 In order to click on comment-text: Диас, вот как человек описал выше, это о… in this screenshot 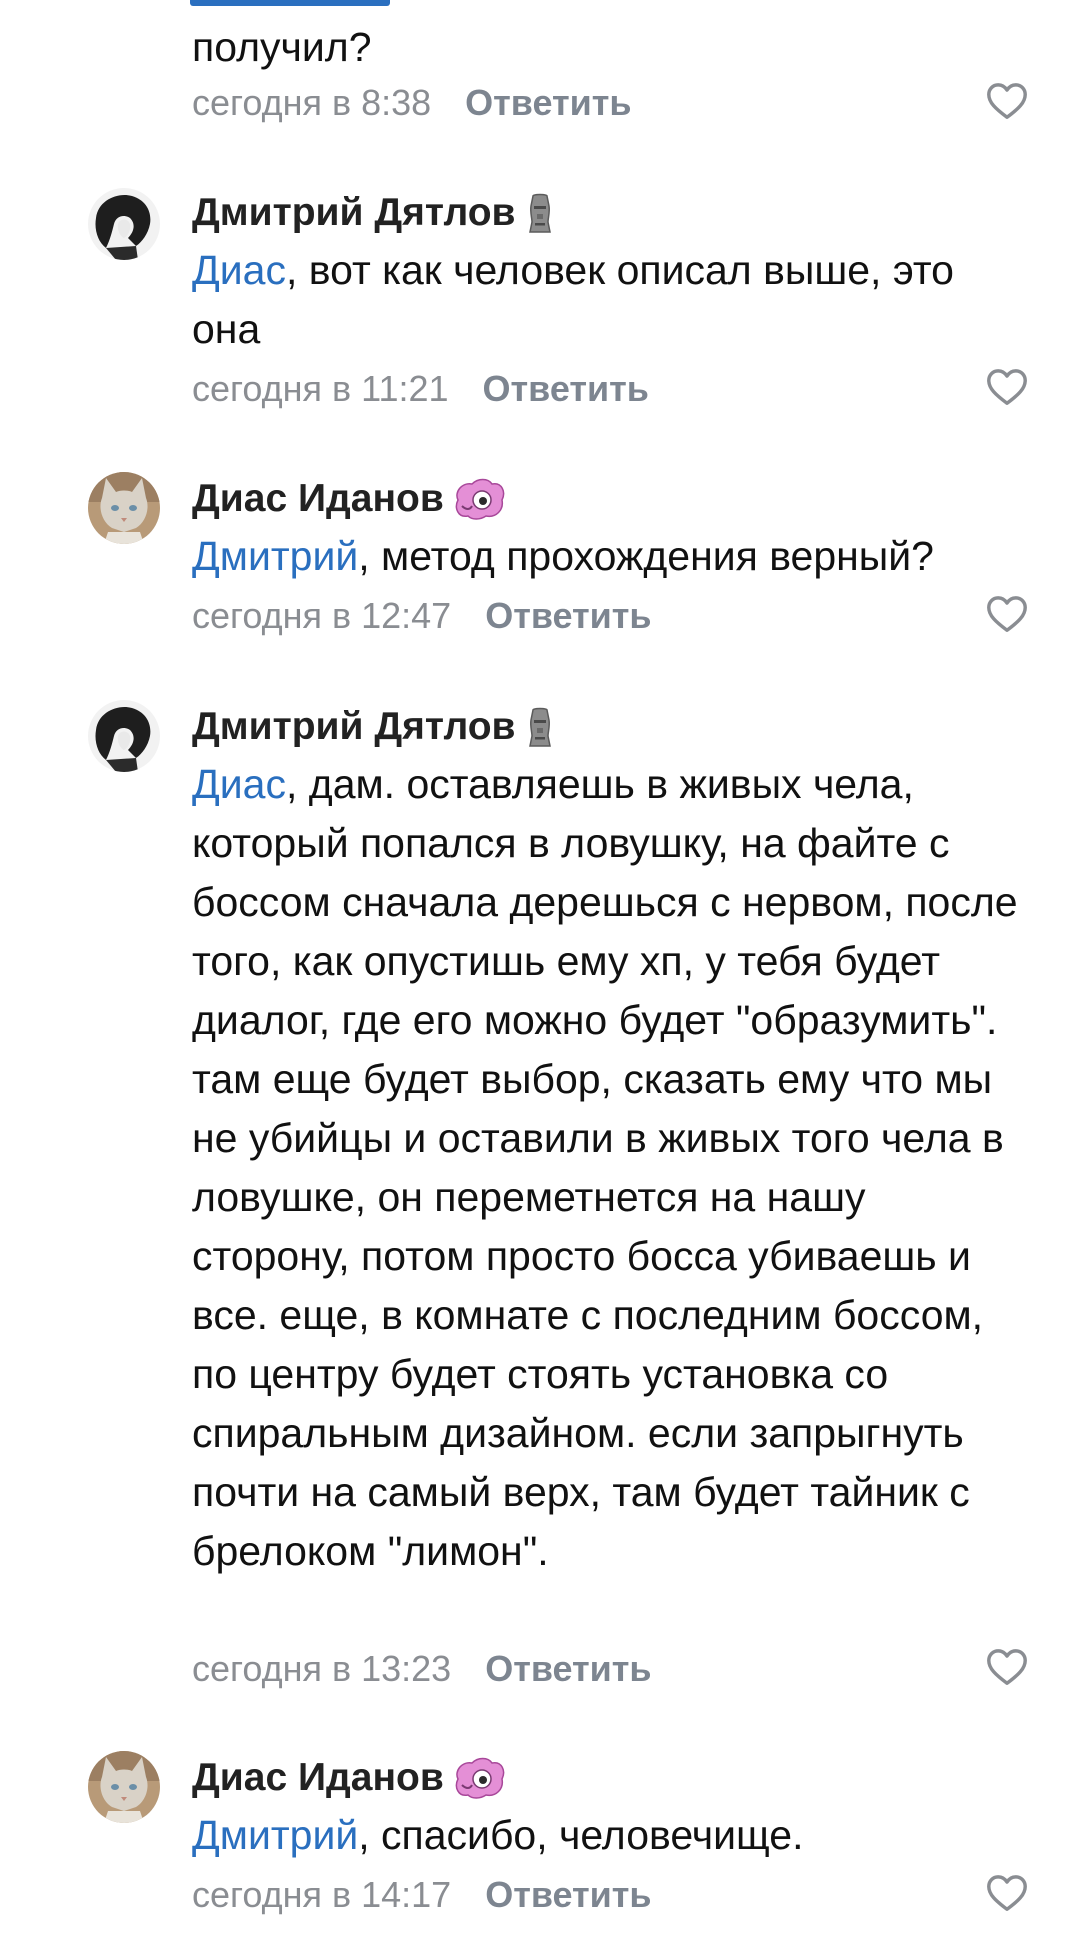, I will do `click(612, 300)`.